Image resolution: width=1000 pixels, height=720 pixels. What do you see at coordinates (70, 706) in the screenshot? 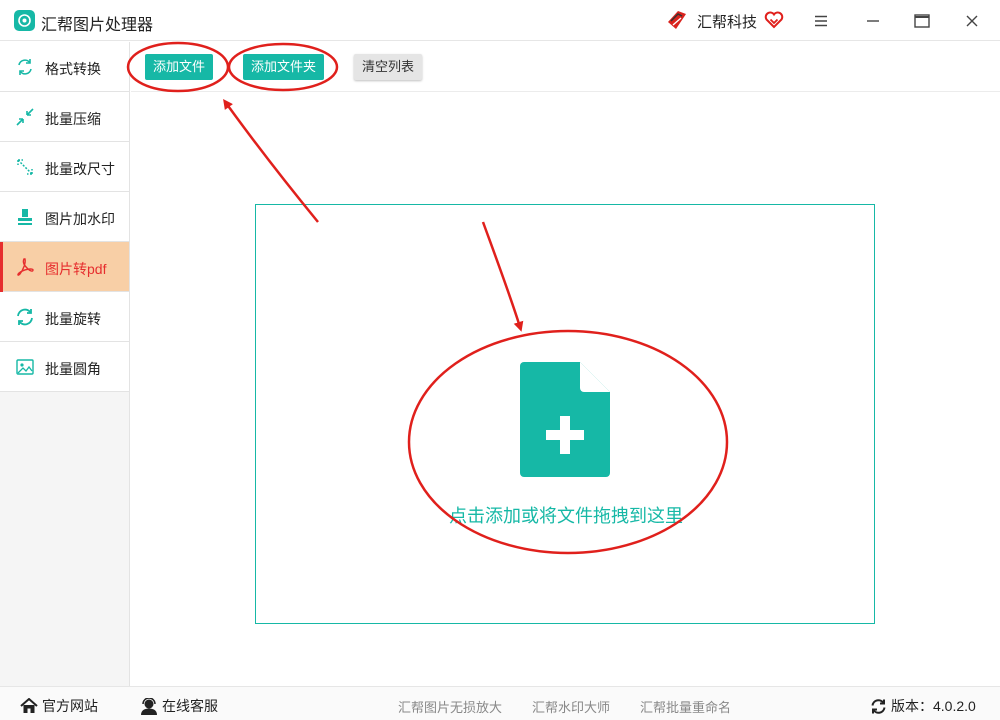
I see `official-website-label: 官方网站` at bounding box center [70, 706].